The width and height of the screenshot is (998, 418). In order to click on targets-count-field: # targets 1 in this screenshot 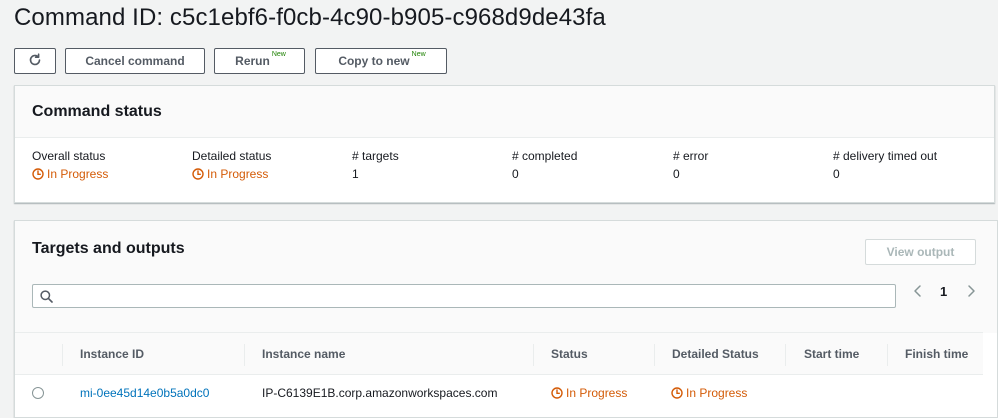, I will do `click(375, 165)`.